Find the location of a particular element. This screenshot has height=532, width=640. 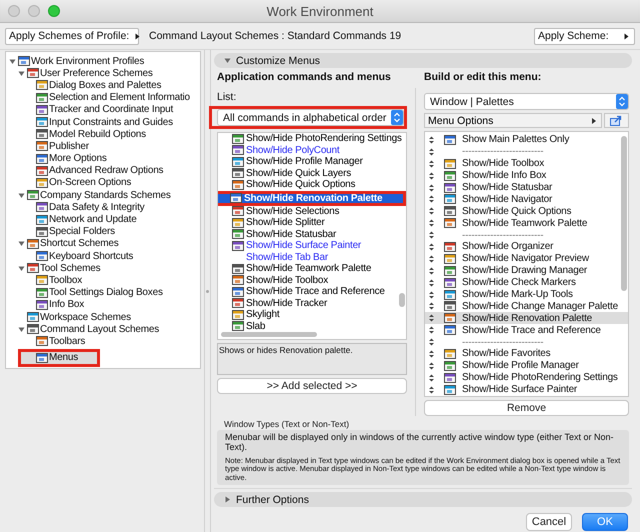

menu-item: Show/Hide Organizer is located at coordinates (526, 247).